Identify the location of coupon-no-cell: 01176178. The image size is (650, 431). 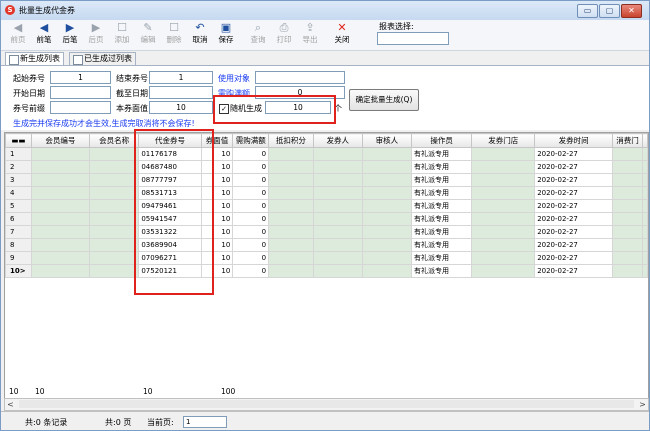
(170, 154).